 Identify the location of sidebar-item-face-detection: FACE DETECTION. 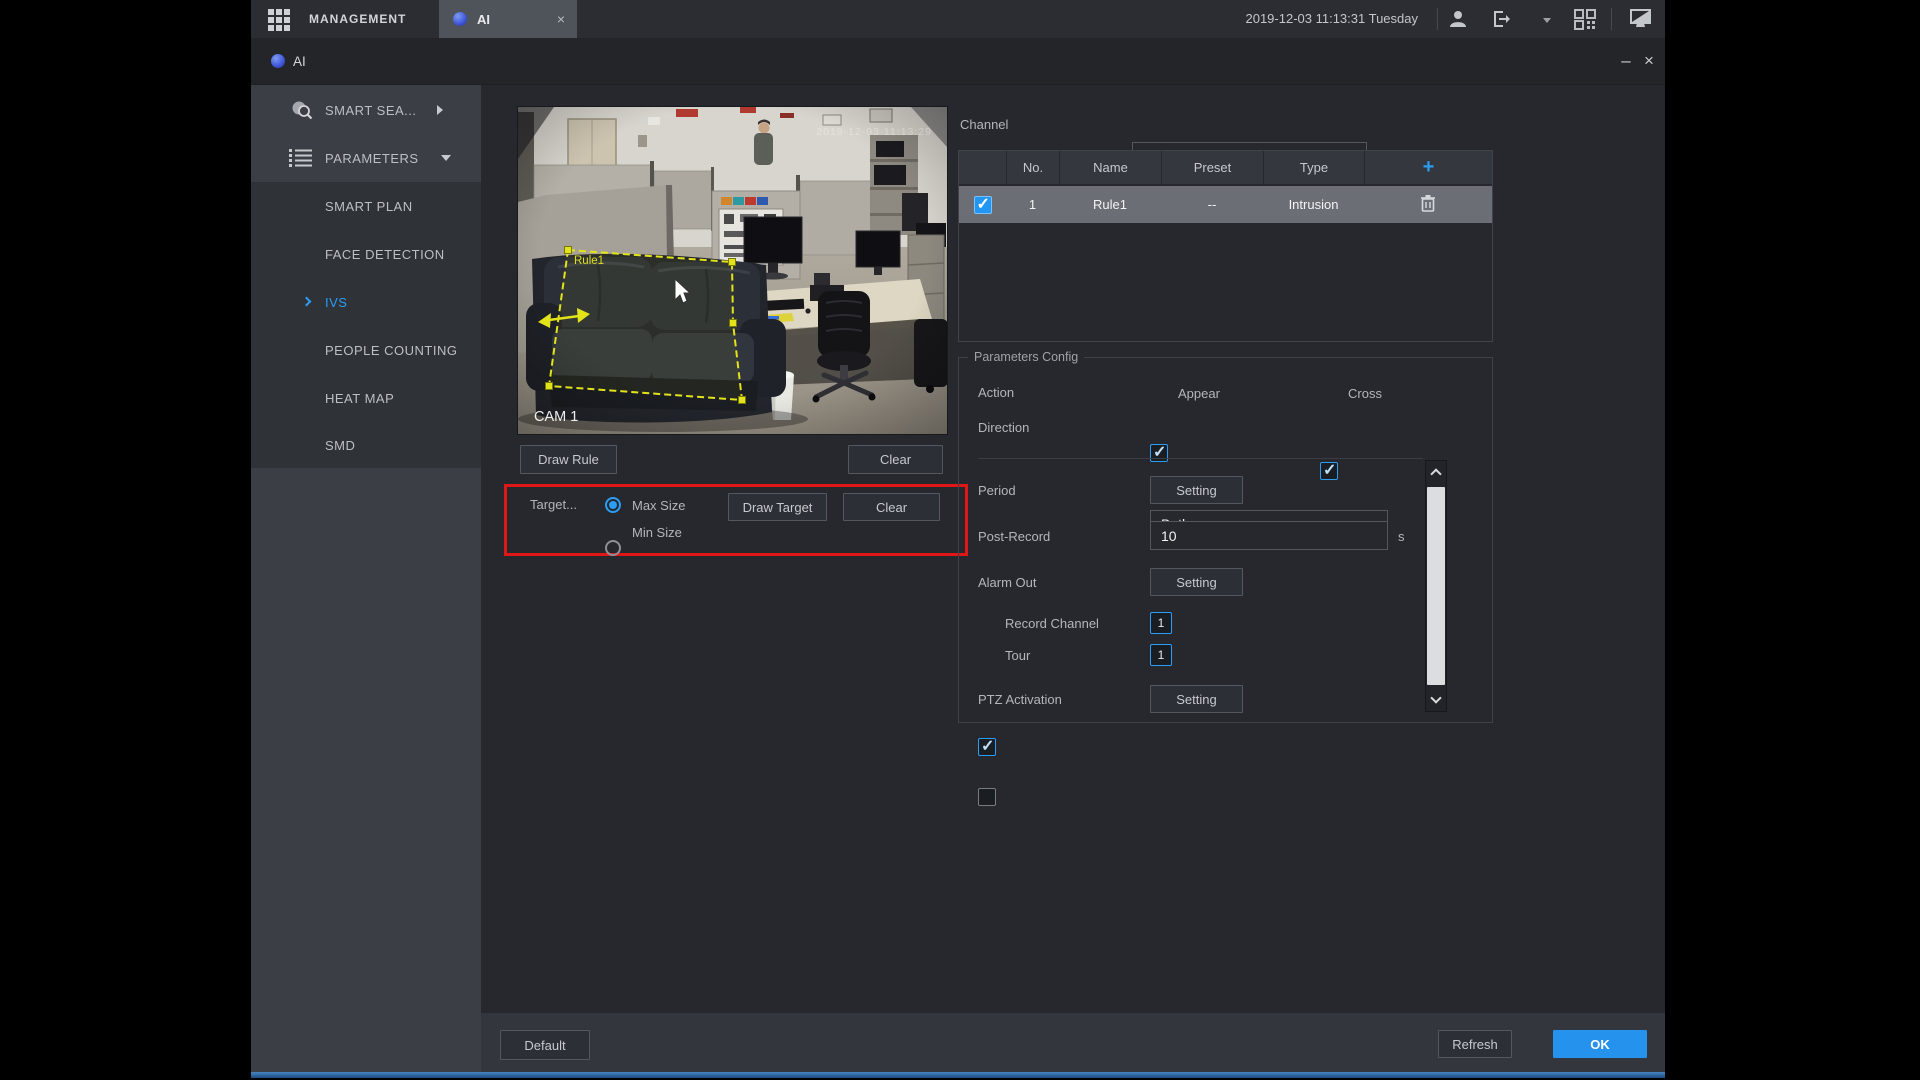
(366, 254).